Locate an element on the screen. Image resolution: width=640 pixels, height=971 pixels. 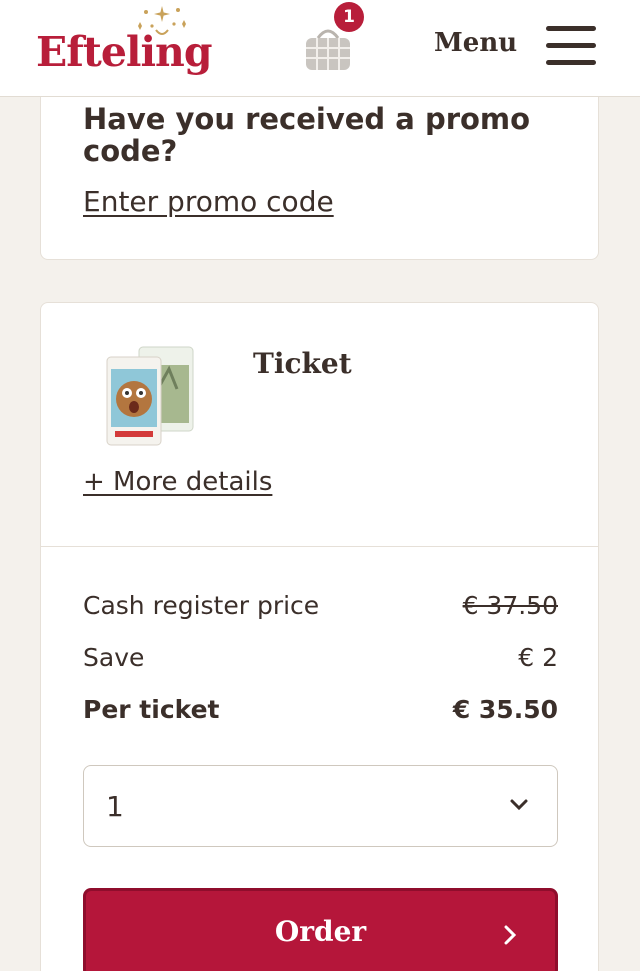
price-value: € 2 is located at coordinates (538, 657).